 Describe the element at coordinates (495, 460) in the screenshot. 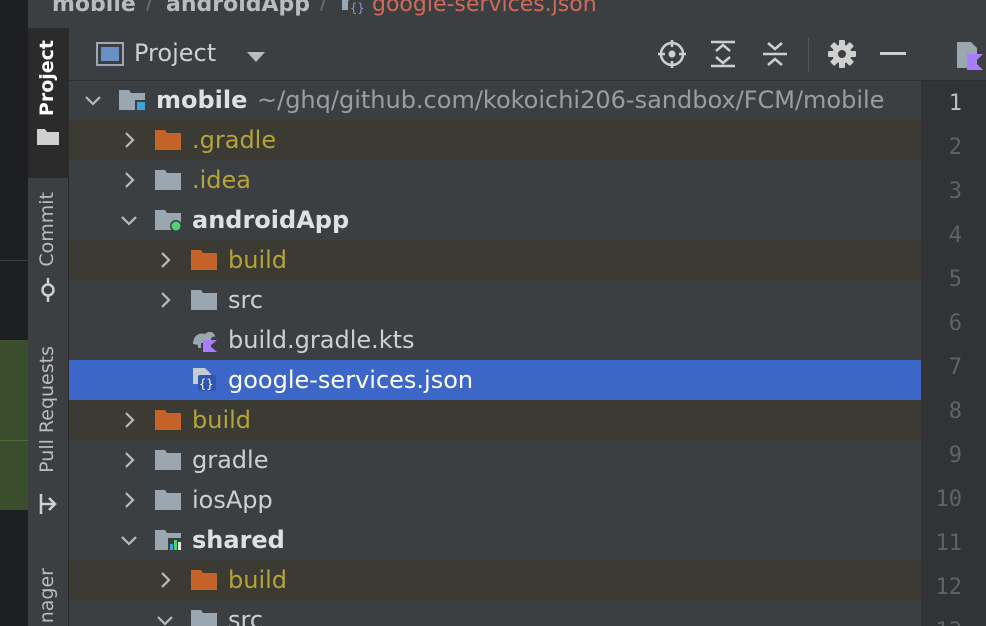

I see `tree-item-gradle: gradle` at that location.